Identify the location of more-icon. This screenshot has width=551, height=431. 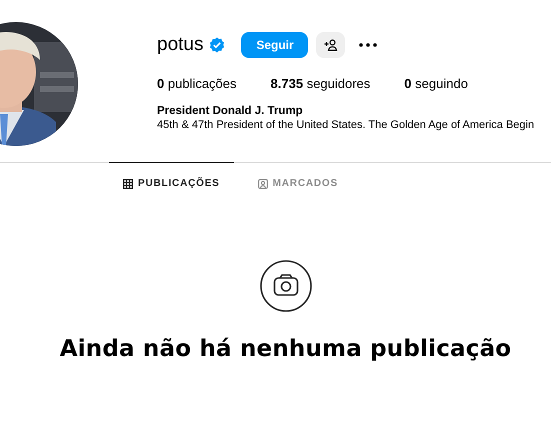
(368, 45).